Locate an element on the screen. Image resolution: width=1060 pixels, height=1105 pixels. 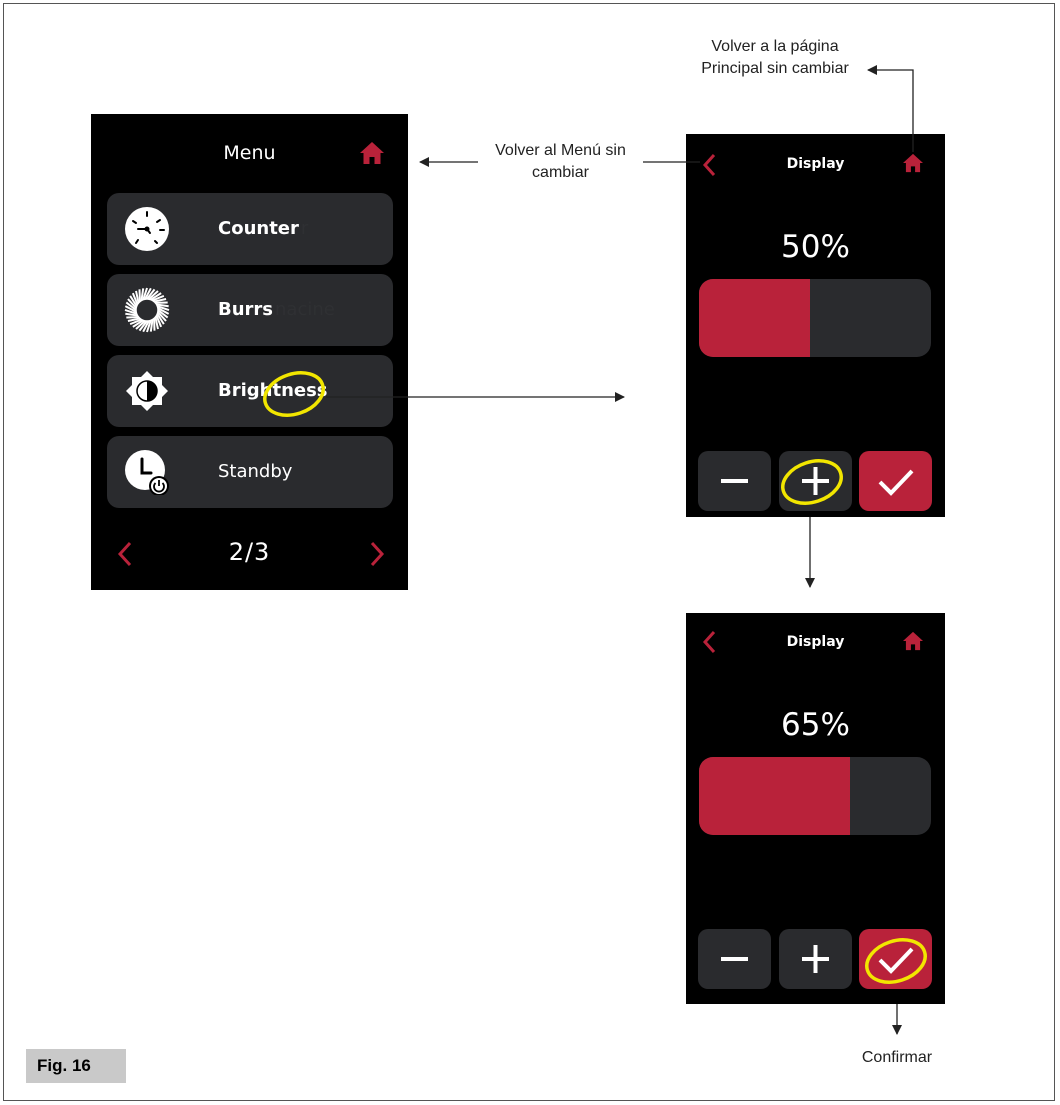
highlight-brightness is located at coordinates (294, 394).